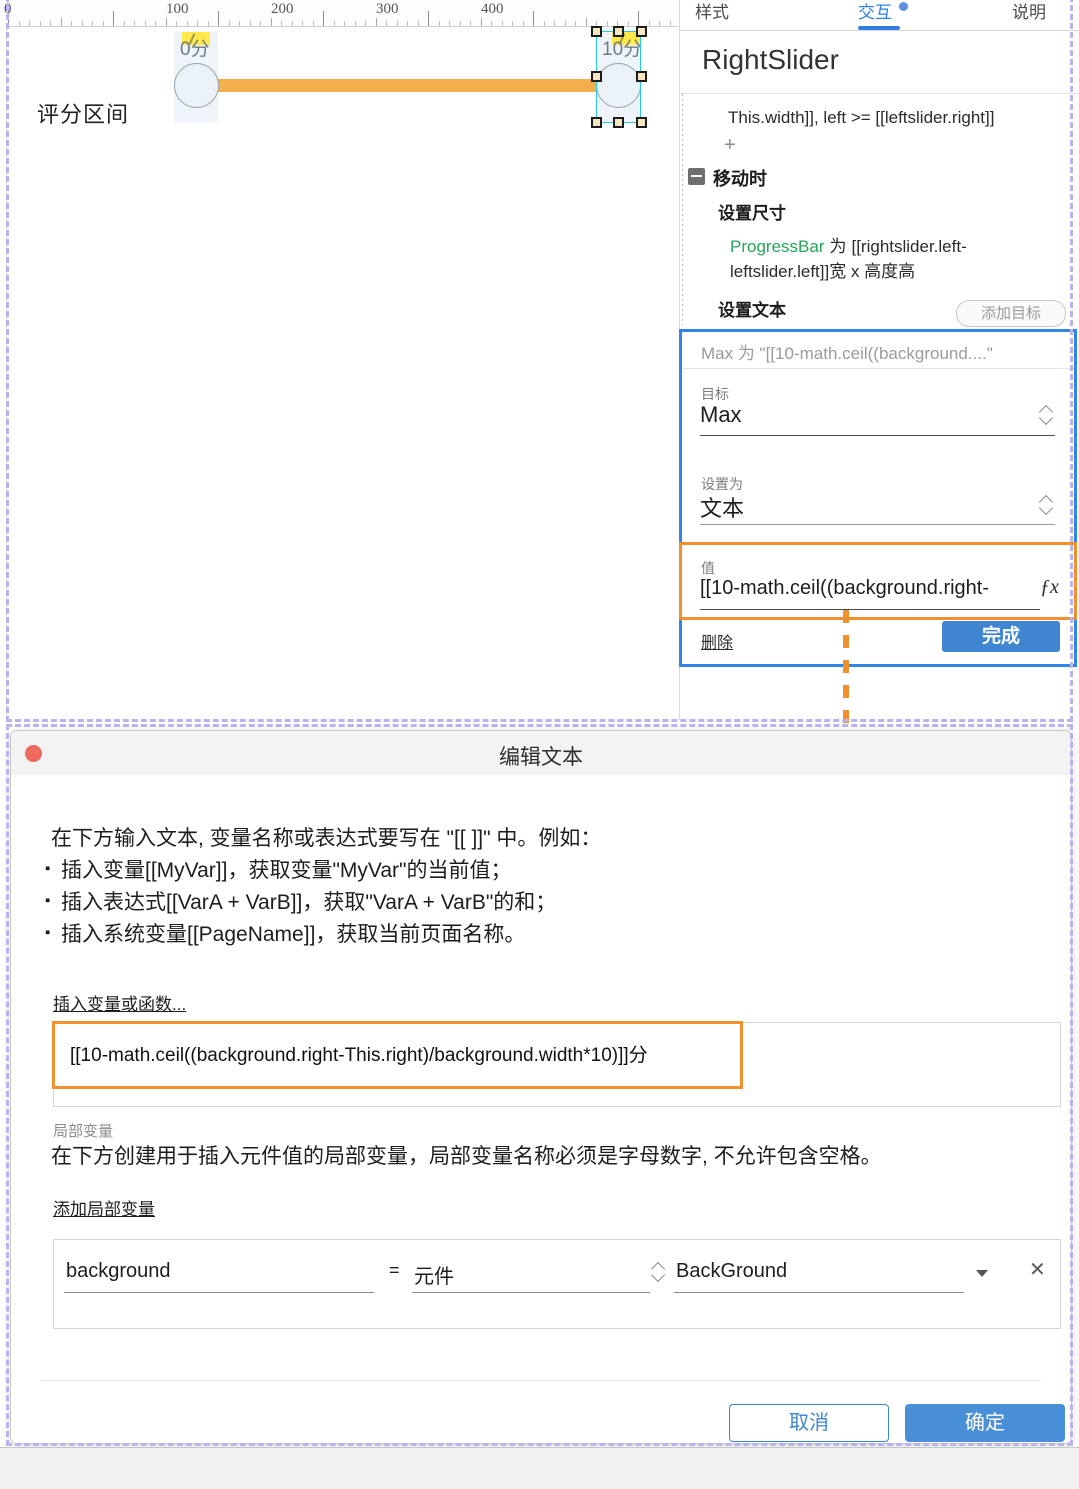  I want to click on progress-bar, so click(406, 85).